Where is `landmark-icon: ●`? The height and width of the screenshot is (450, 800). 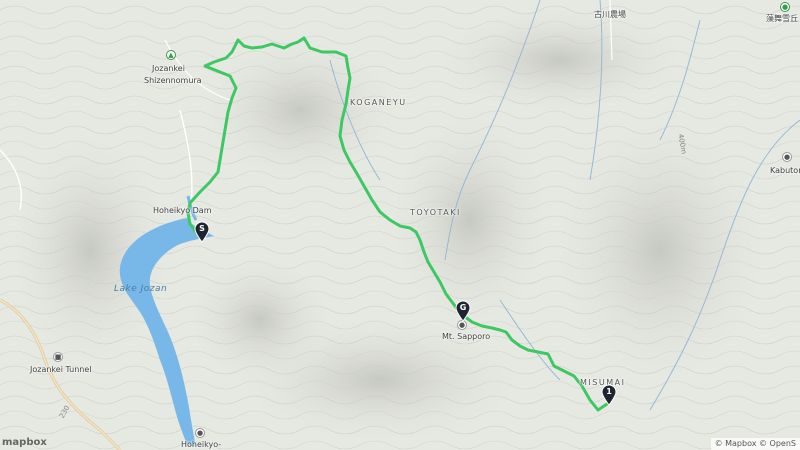 landmark-icon: ● is located at coordinates (200, 433).